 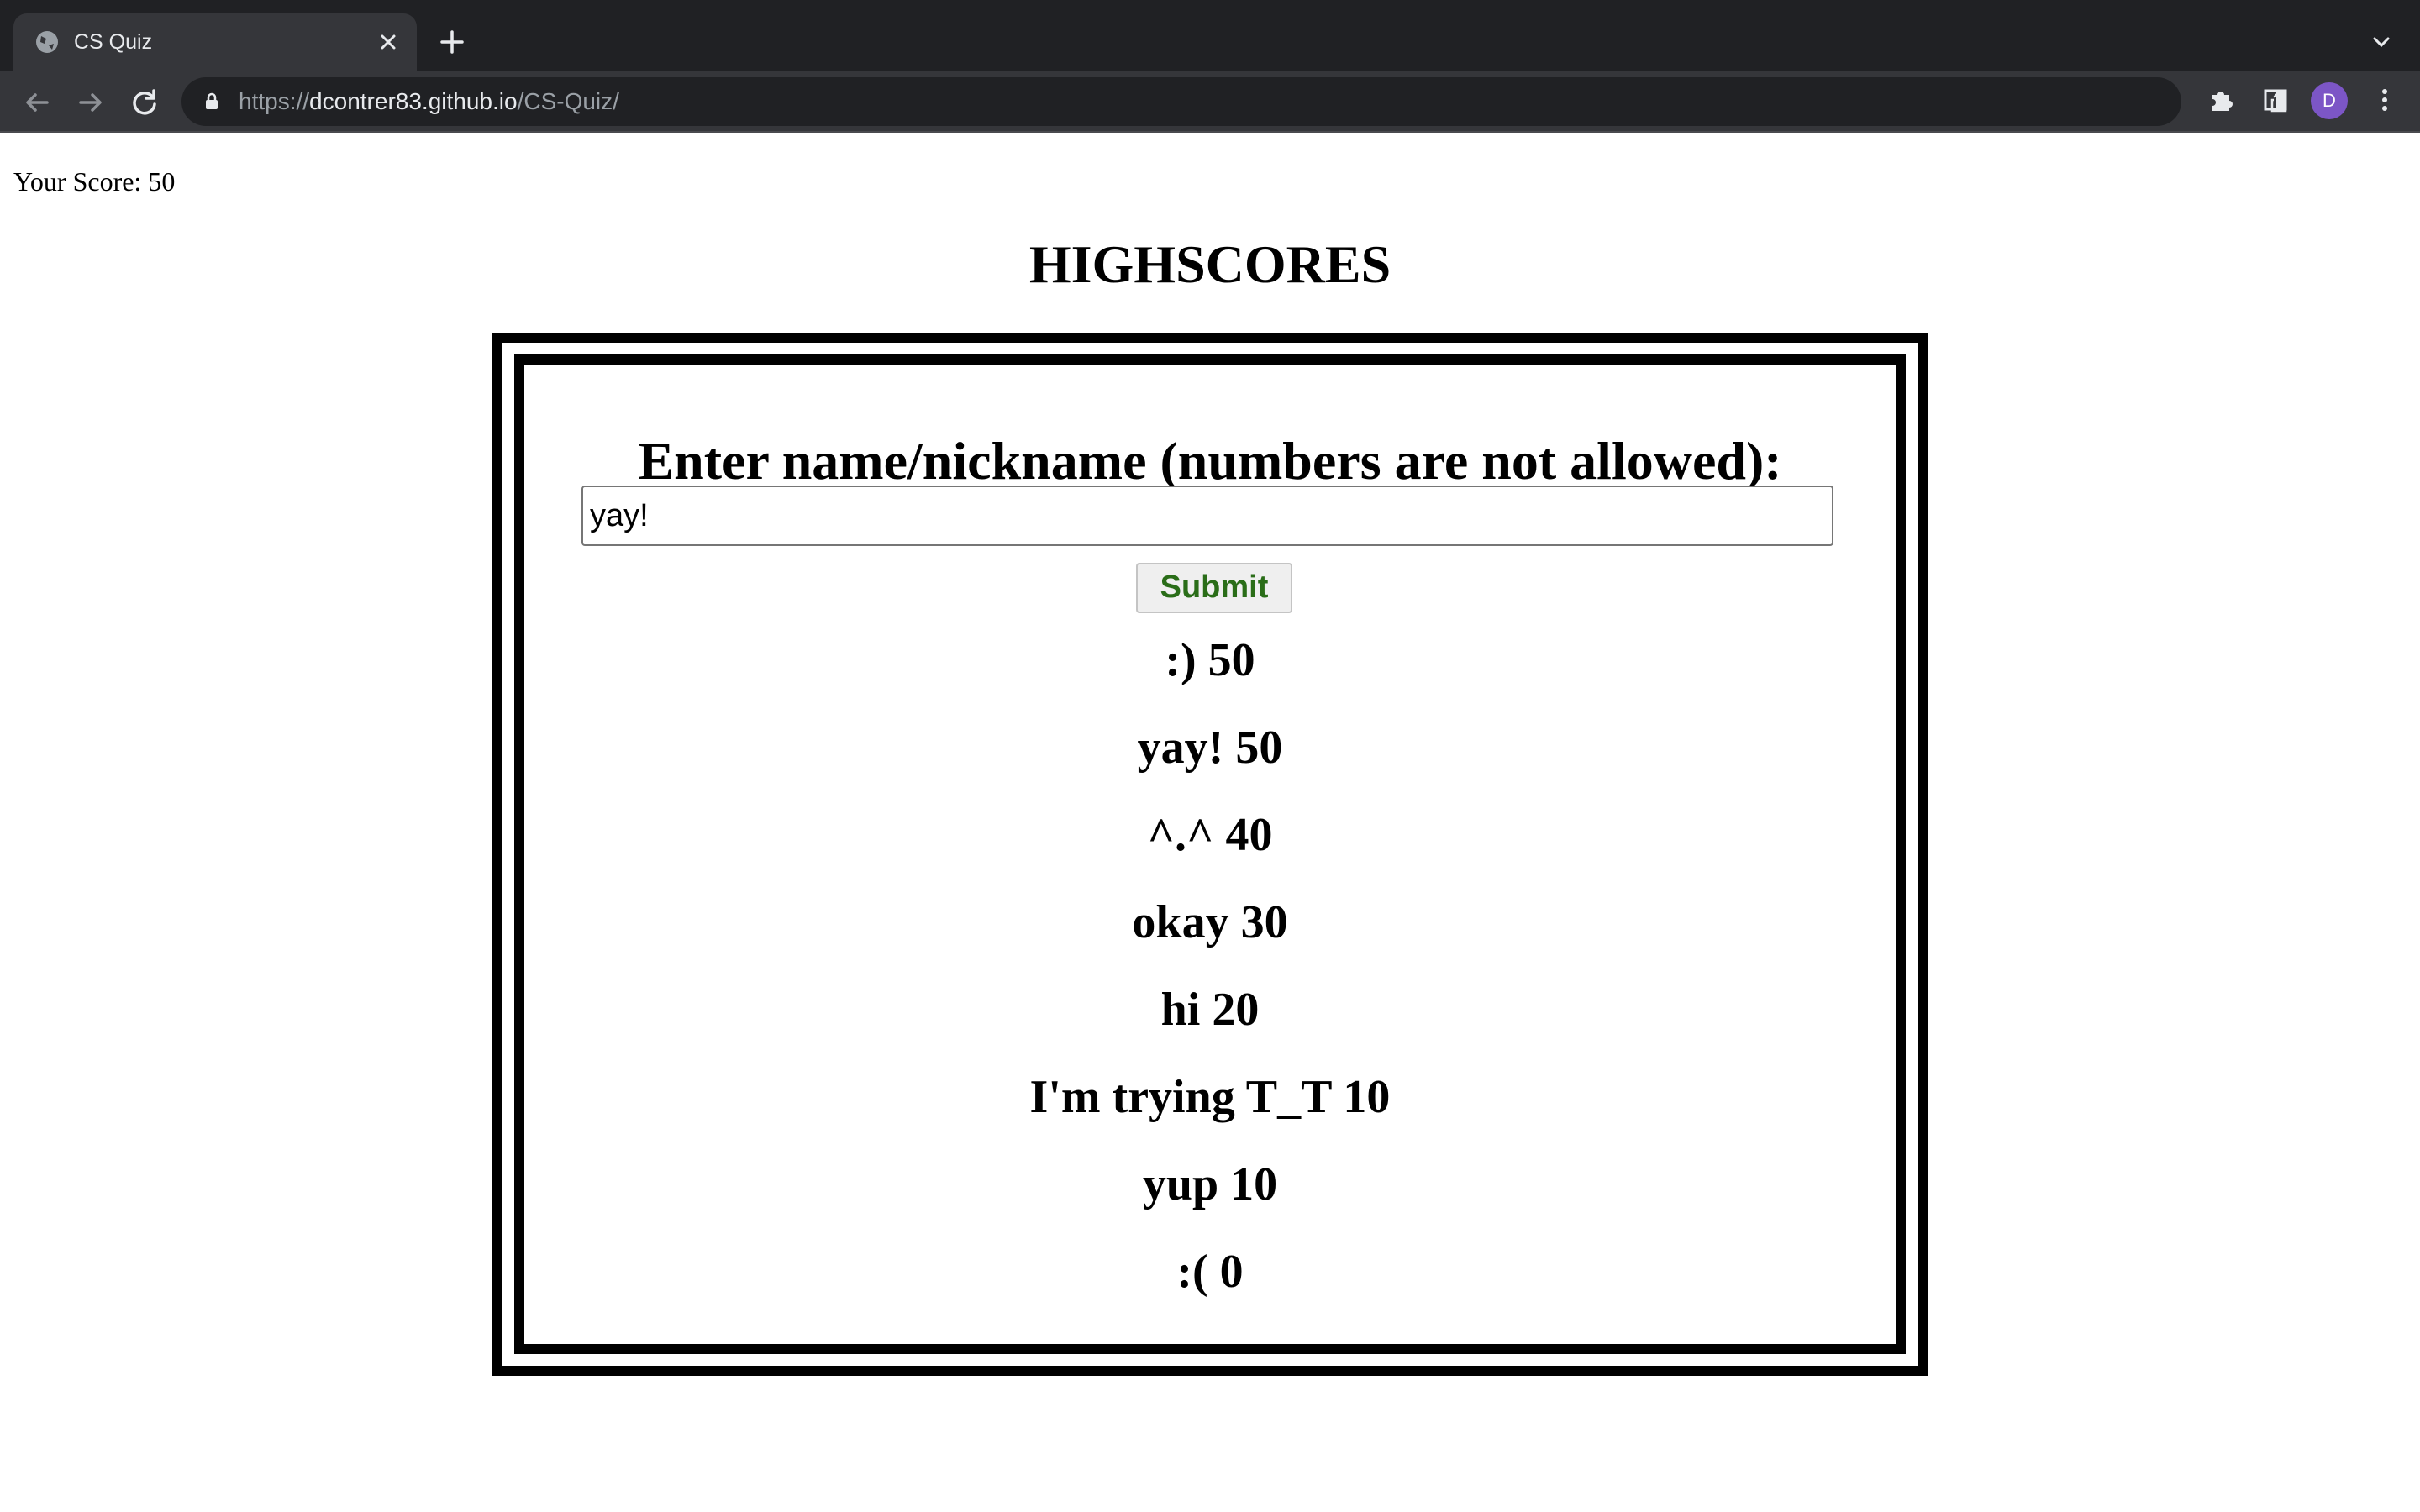 I want to click on highscore-entry: ^.^ 40, so click(x=1210, y=835).